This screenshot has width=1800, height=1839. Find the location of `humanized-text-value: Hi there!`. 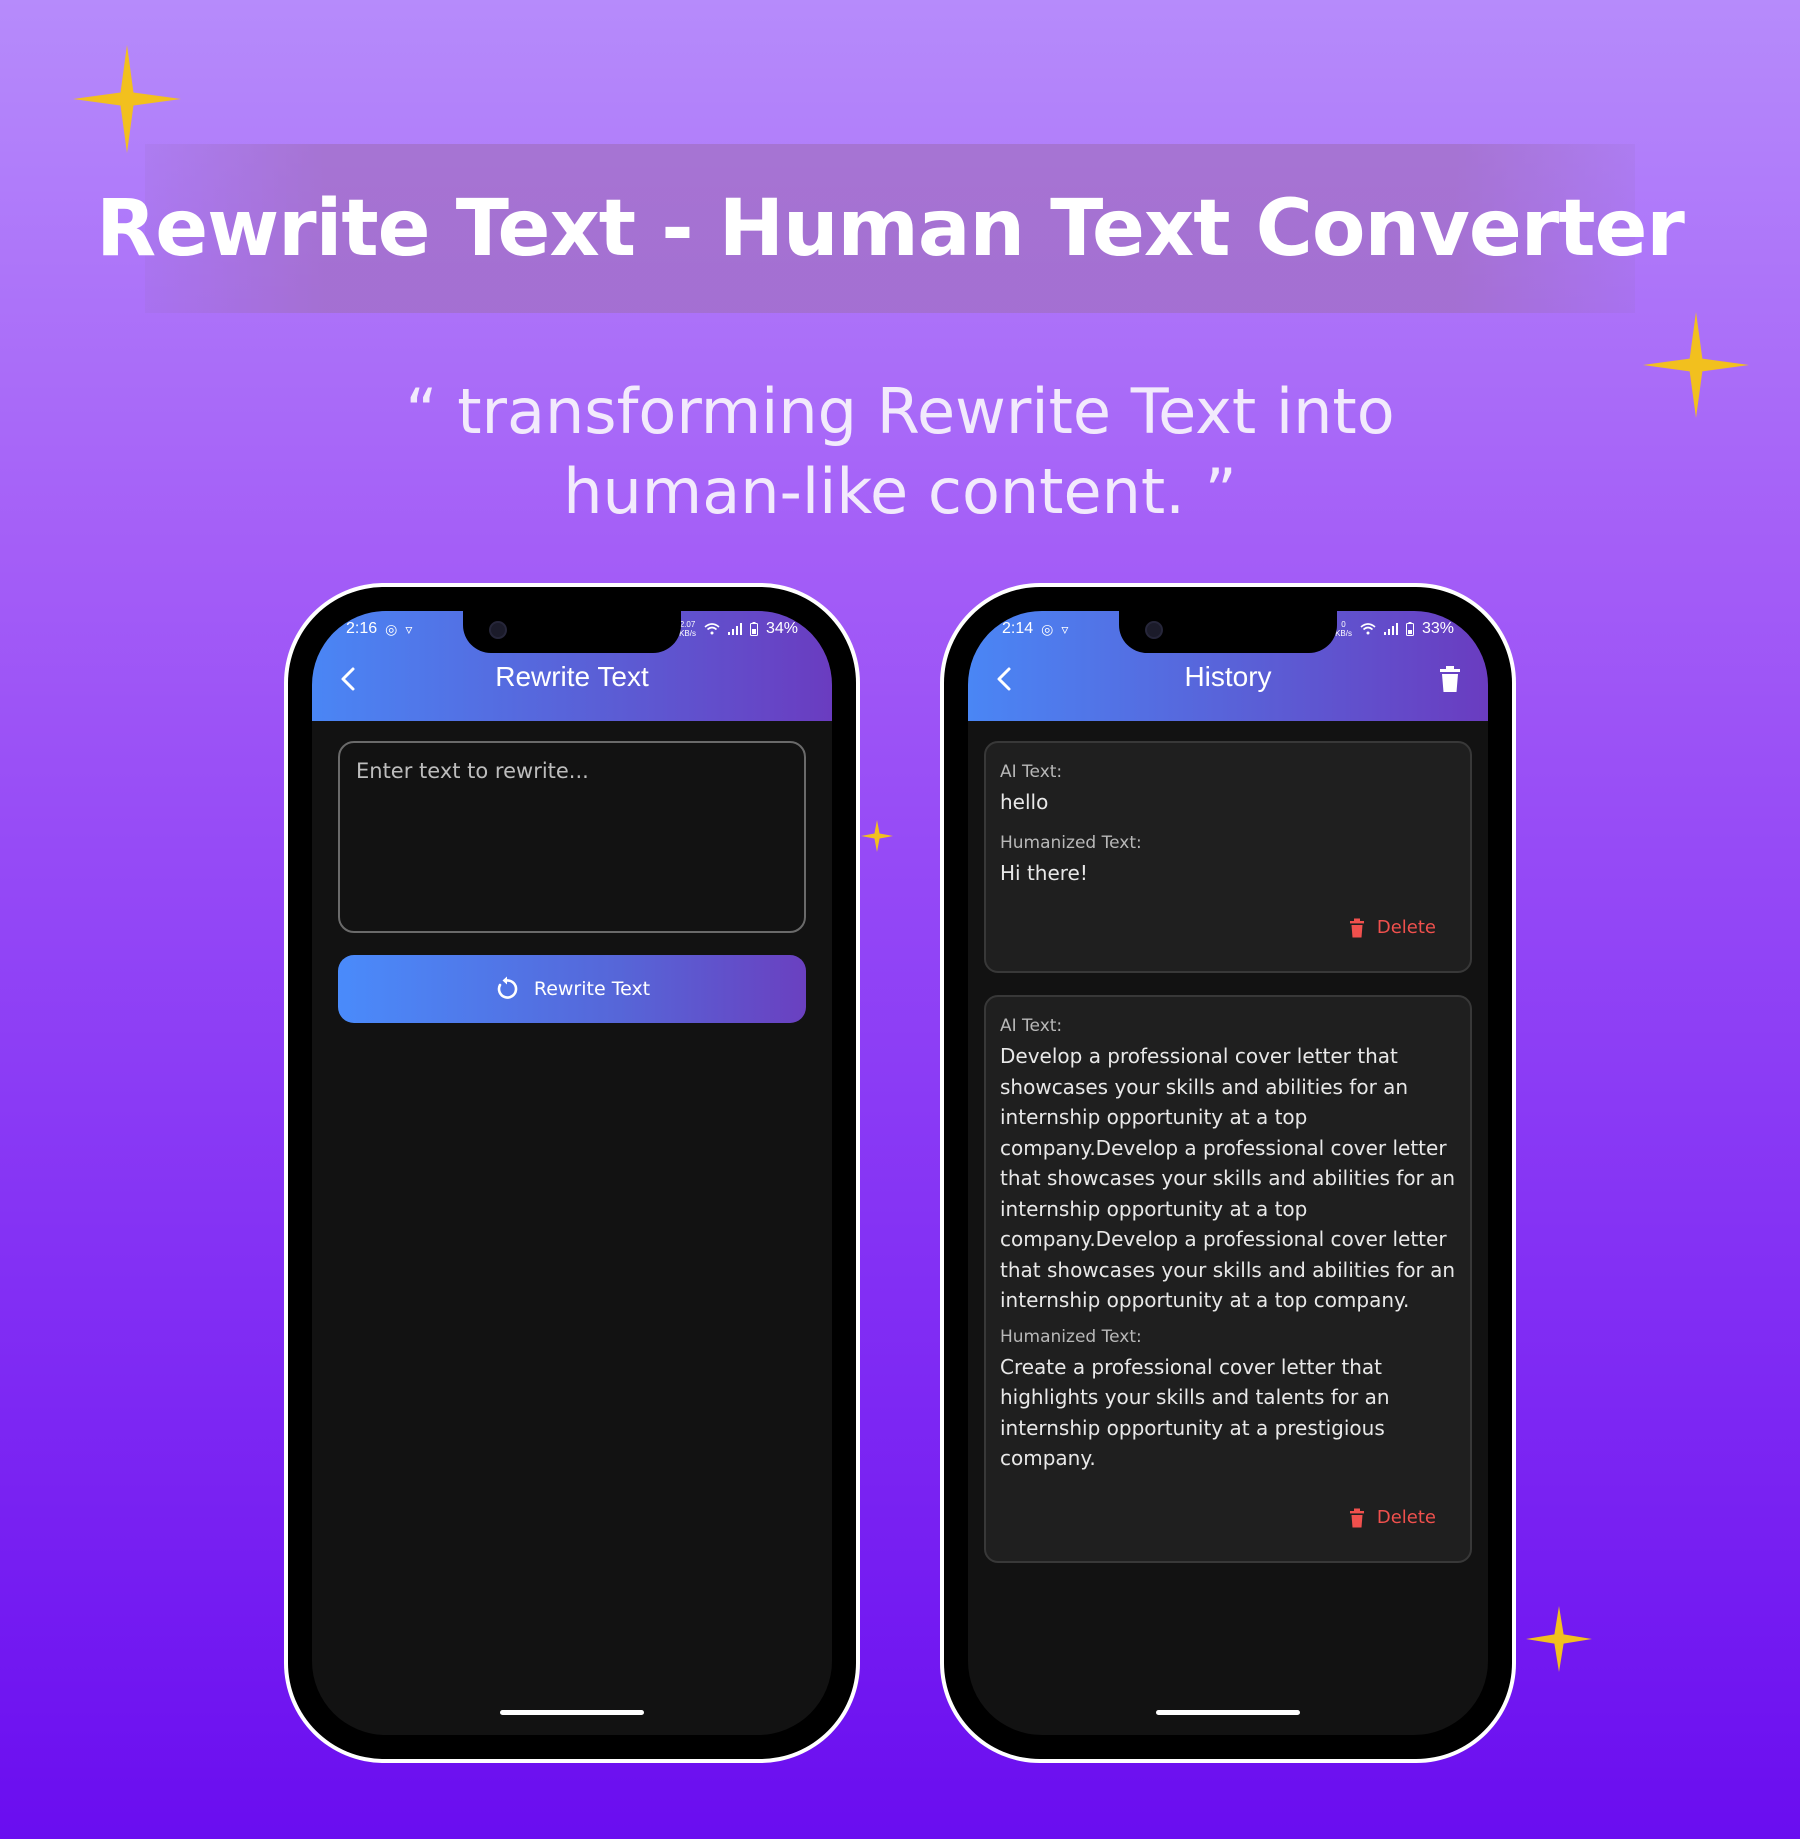

humanized-text-value: Hi there! is located at coordinates (1044, 872).